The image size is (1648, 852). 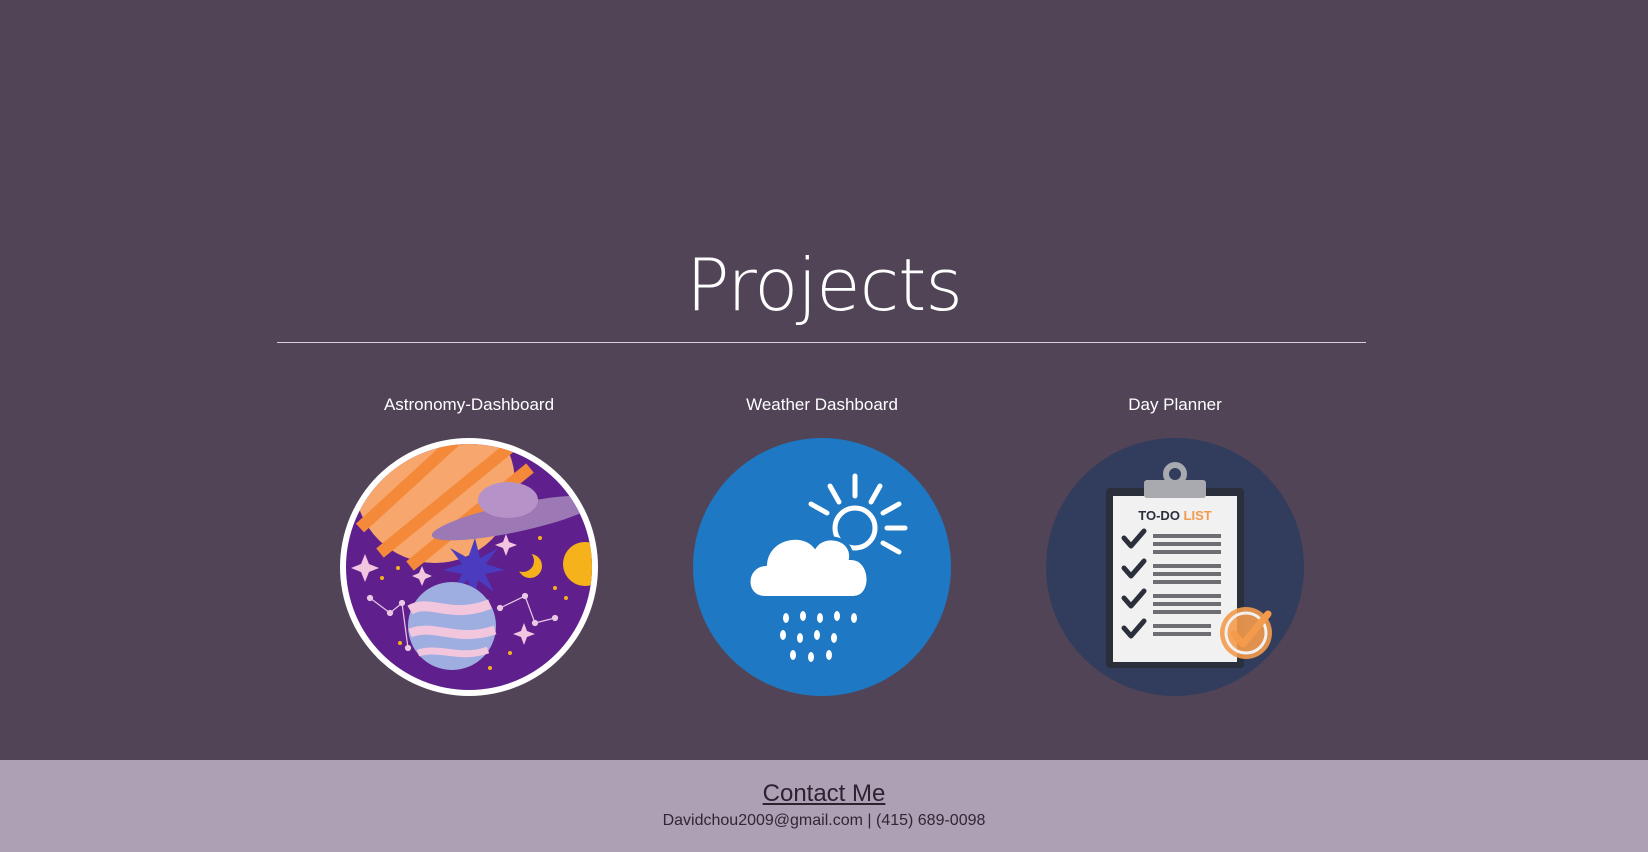 I want to click on contact-phone: (415) 689-0098, so click(x=930, y=820).